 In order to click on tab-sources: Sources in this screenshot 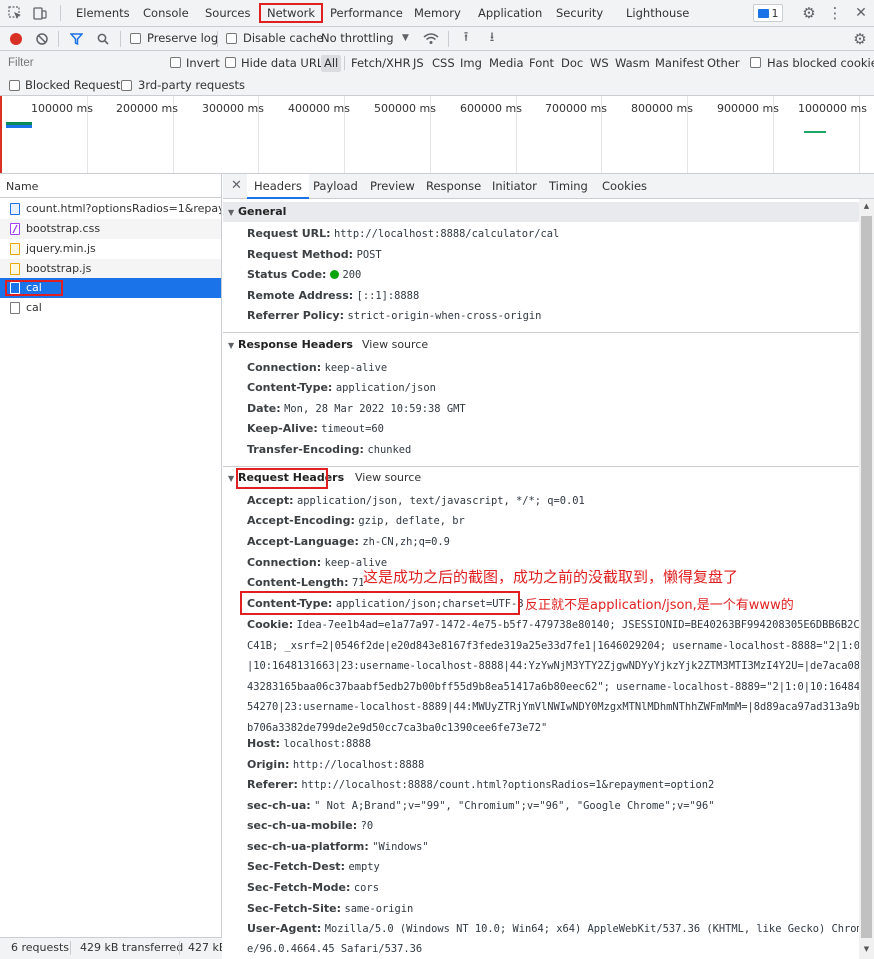, I will do `click(228, 13)`.